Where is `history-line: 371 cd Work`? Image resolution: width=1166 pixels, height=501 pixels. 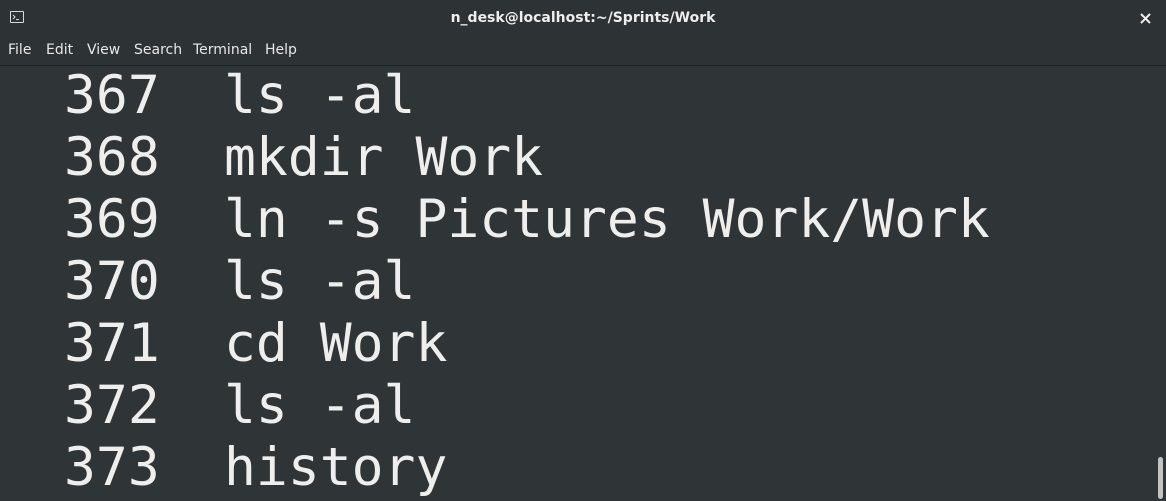 history-line: 371 cd Work is located at coordinates (223, 344).